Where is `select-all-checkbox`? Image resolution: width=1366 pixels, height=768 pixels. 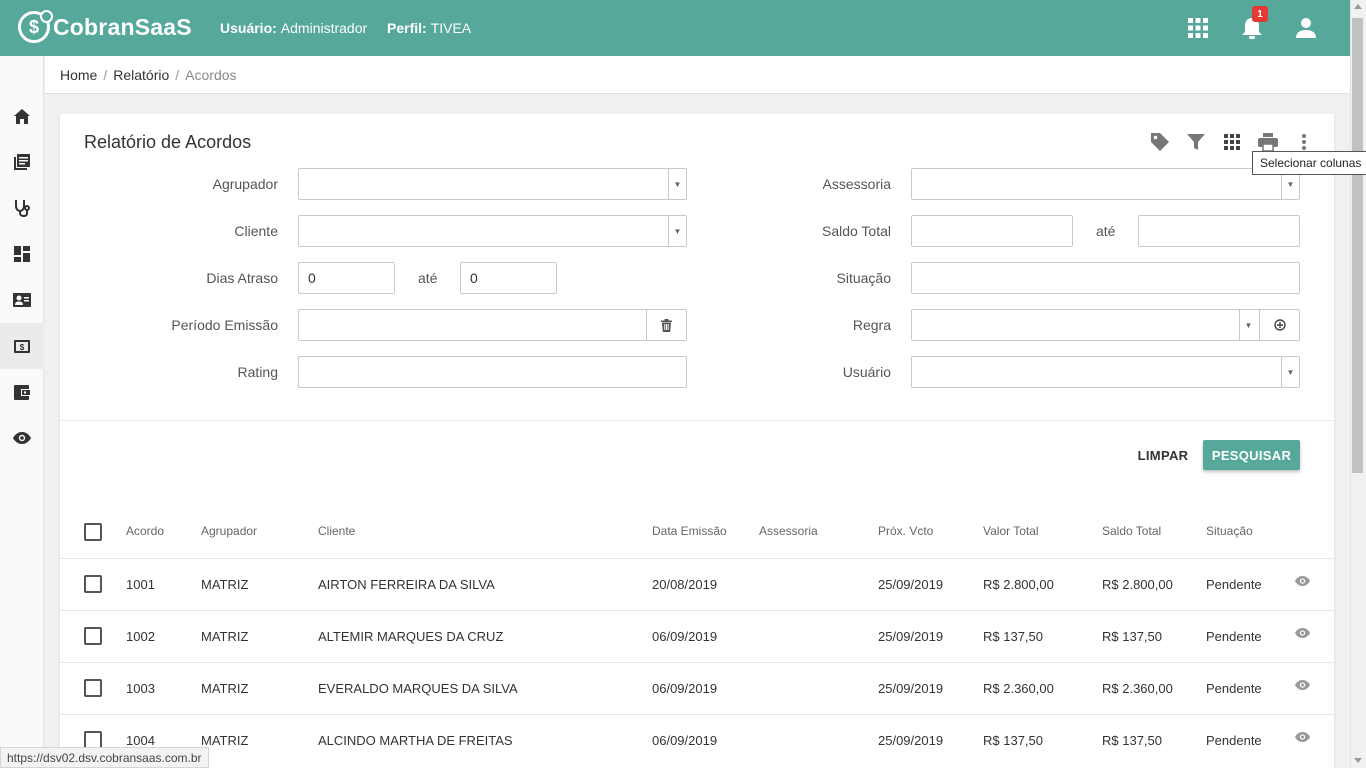
select-all-checkbox is located at coordinates (93, 532).